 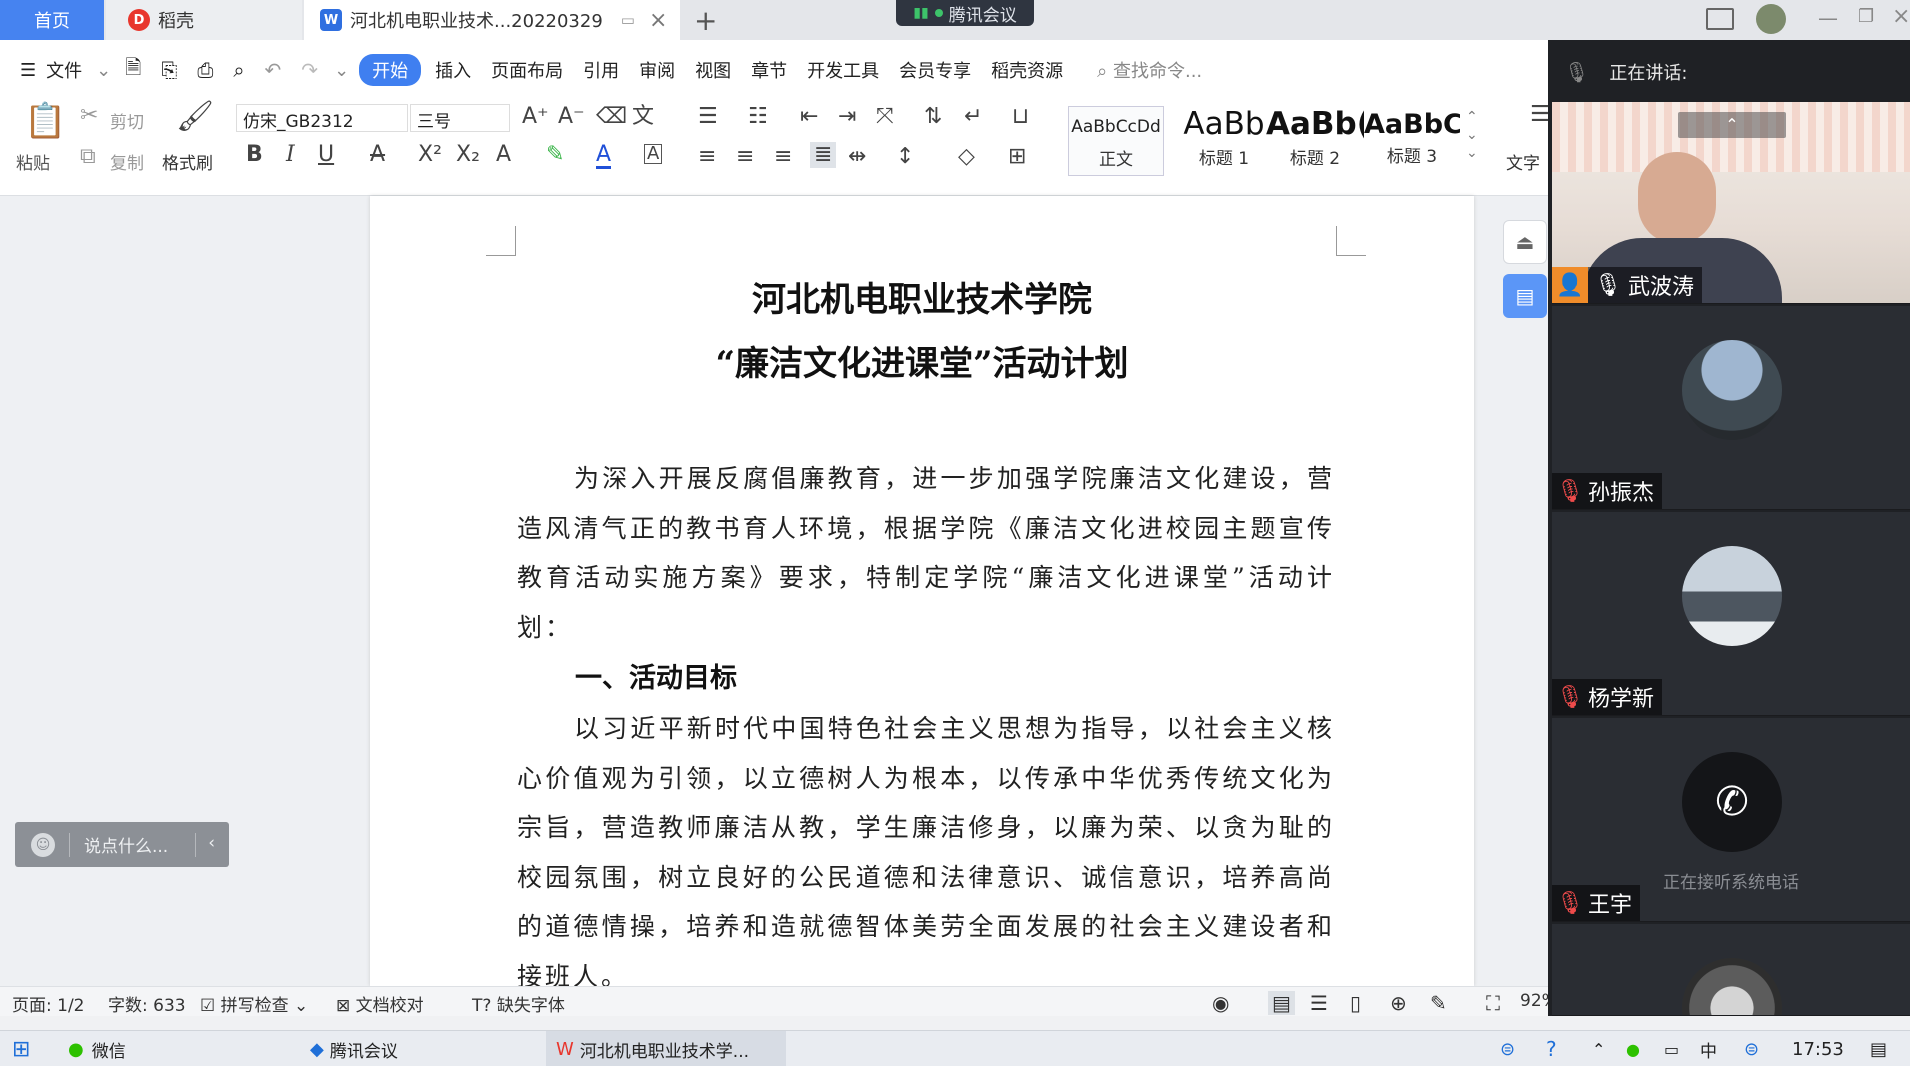 What do you see at coordinates (604, 156) in the screenshot?
I see `font-color-icon: A` at bounding box center [604, 156].